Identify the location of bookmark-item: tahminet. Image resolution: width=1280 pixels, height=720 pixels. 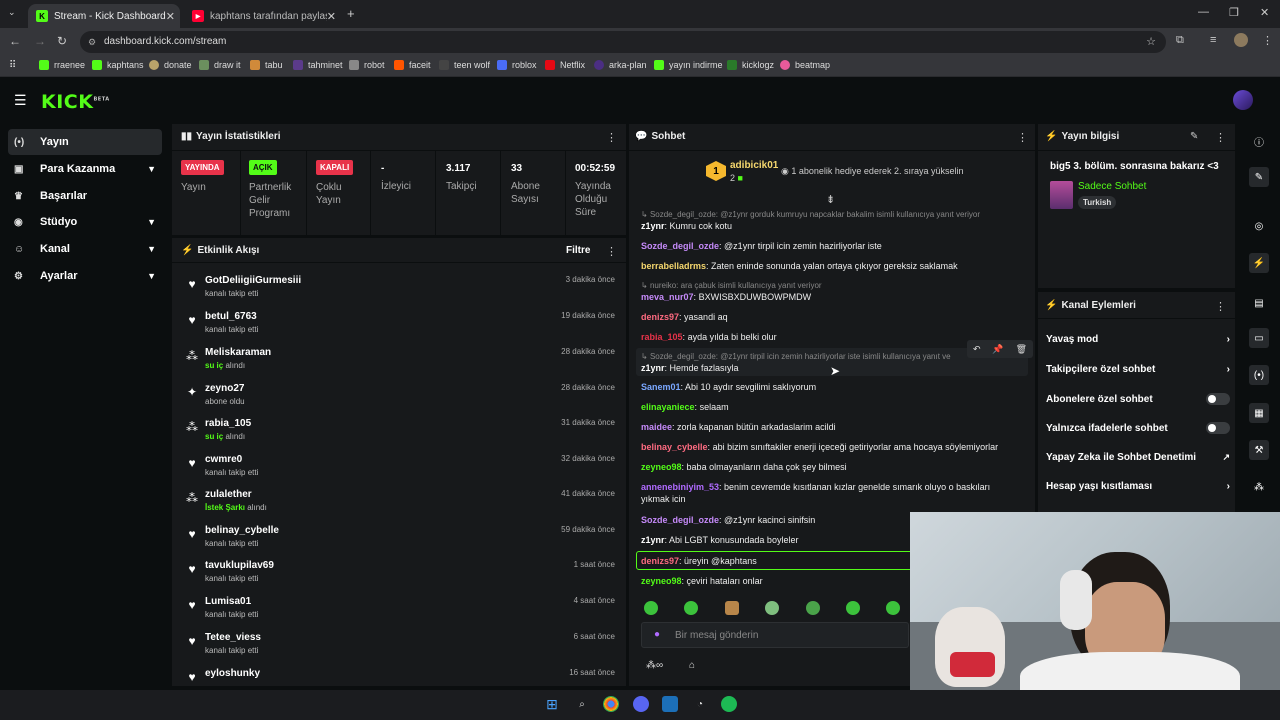
(318, 65).